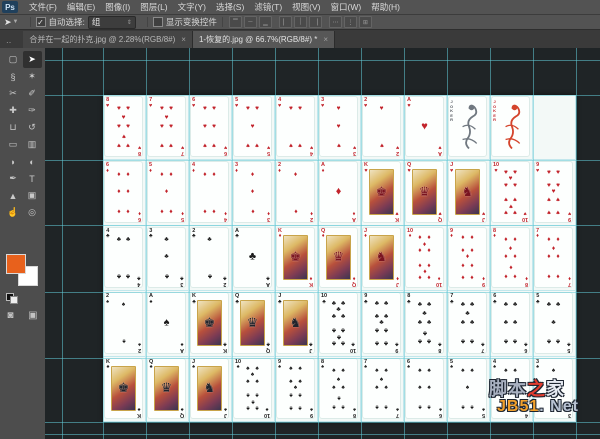 The image size is (600, 439). I want to click on playing-card-10-clubs: 10 ♣ 10 ♣ ♣ ♣ ♣ ♣ ♣ ♣ ♣ ♣ ♣ ♣, so click(338, 323).